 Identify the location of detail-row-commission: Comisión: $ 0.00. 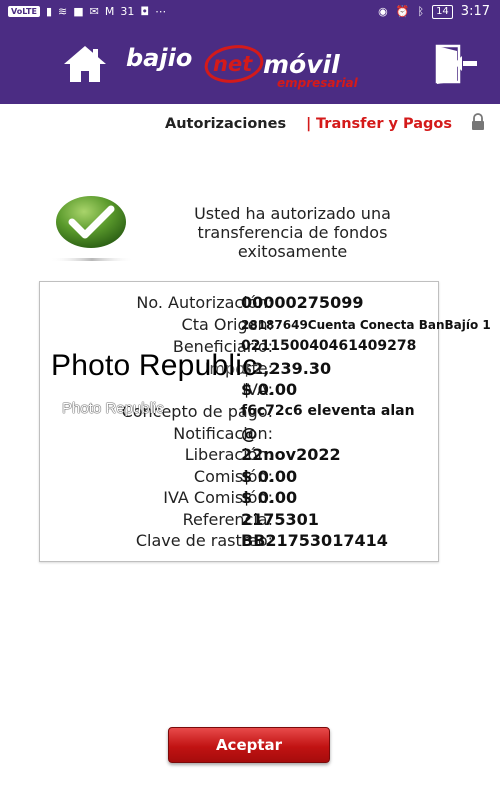
(239, 478).